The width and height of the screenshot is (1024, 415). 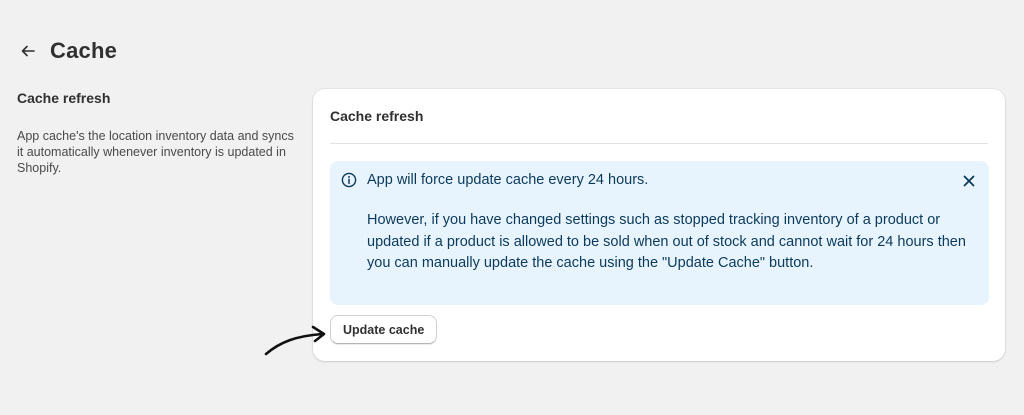 I want to click on curved-arrow-icon, so click(x=295, y=340).